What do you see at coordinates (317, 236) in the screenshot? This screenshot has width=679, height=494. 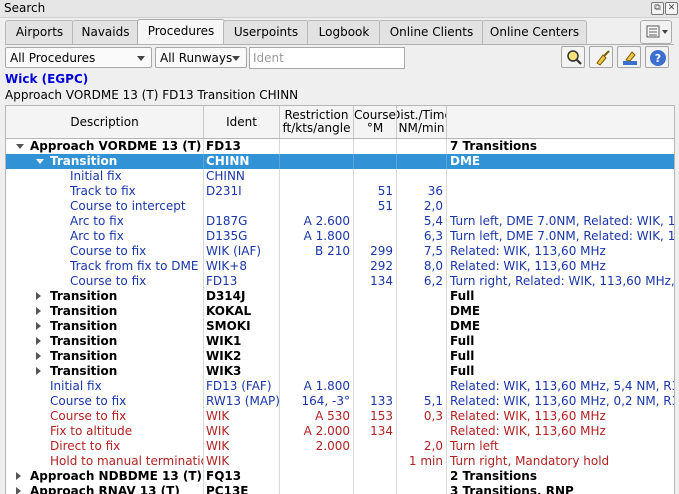 I see `row-restriction: A 1.800` at bounding box center [317, 236].